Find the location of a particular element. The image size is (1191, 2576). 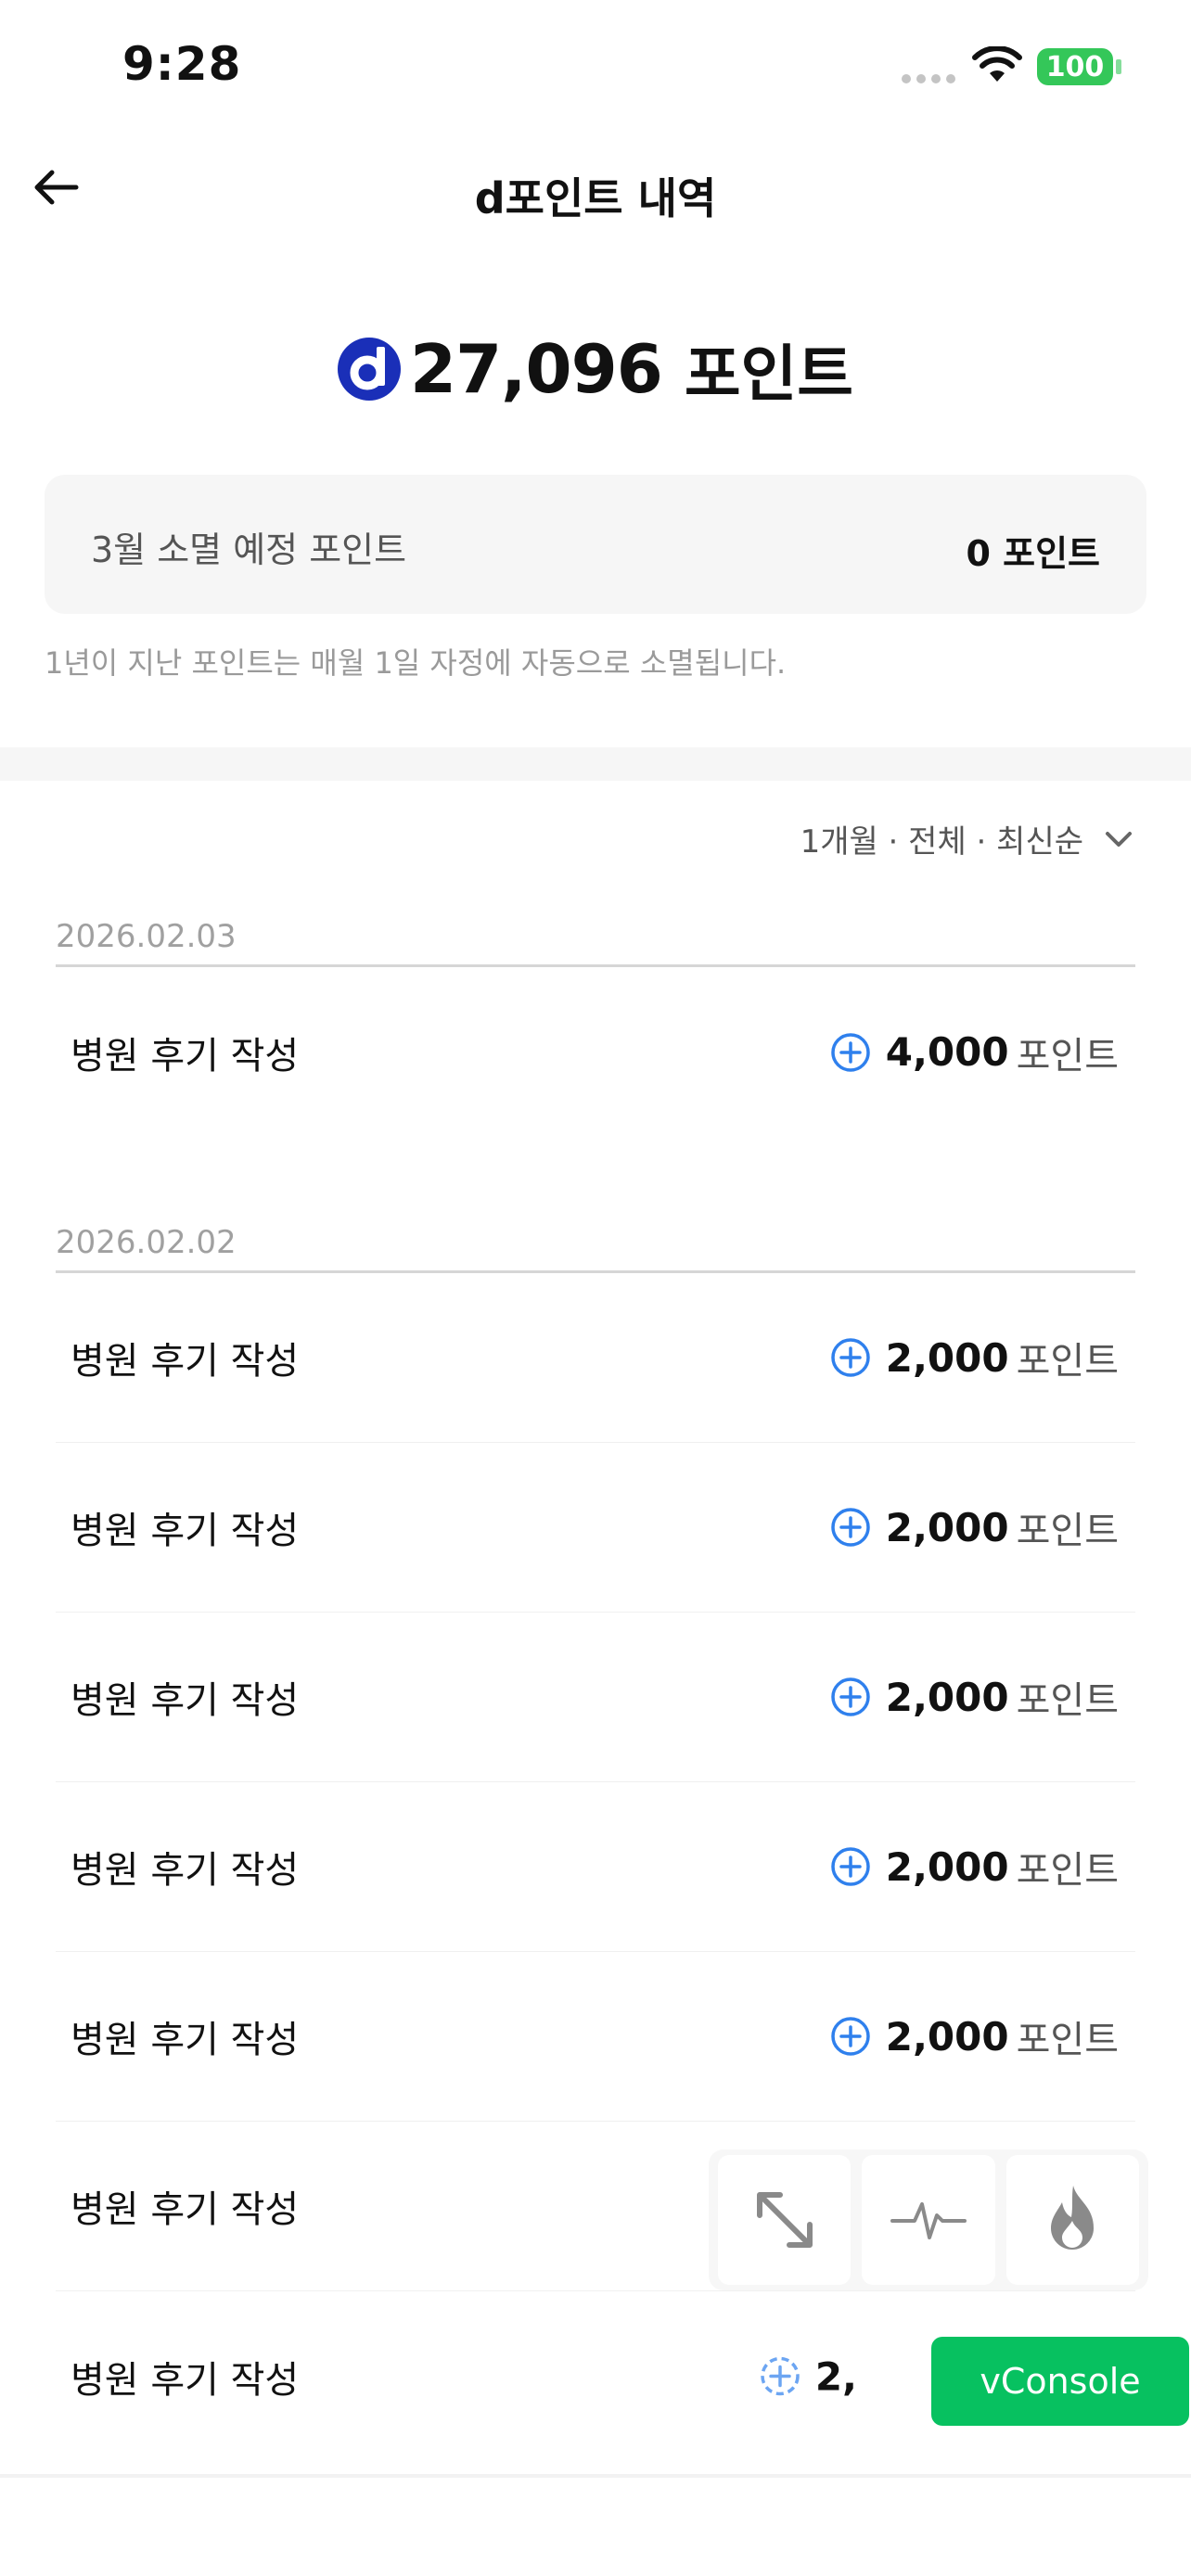

bottom-divider is located at coordinates (595, 2476).